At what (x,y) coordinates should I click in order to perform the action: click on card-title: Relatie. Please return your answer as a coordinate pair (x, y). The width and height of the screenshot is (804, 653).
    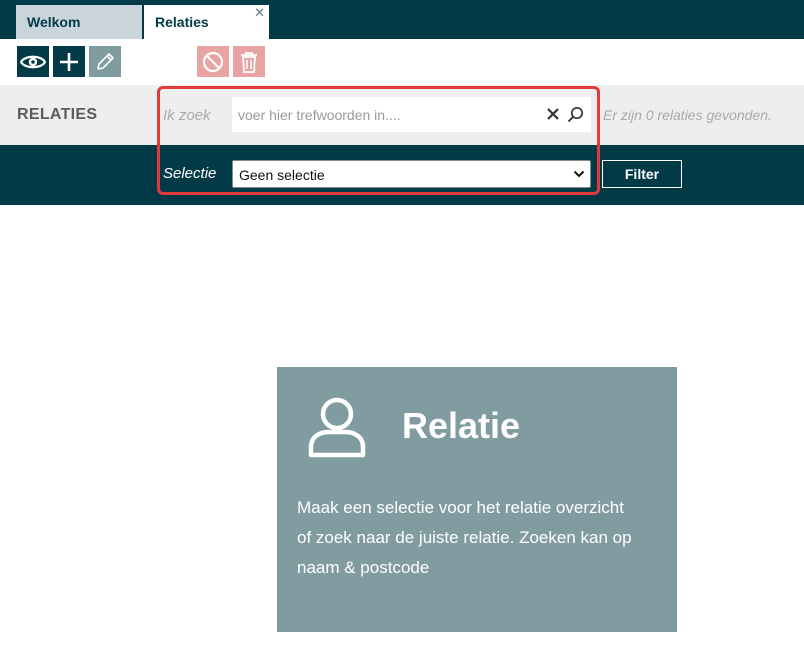
    Looking at the image, I should click on (461, 425).